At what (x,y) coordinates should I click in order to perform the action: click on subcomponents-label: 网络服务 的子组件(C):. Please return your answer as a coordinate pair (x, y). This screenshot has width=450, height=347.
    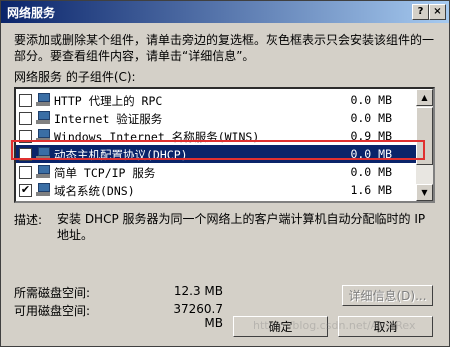
    Looking at the image, I should click on (75, 77).